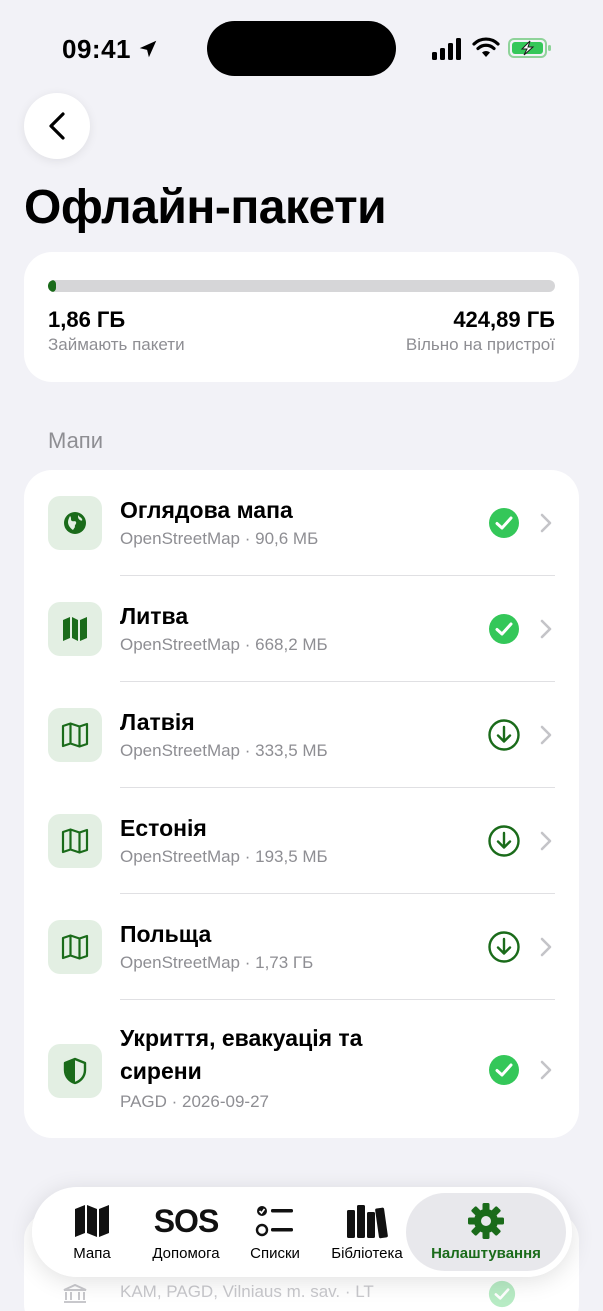  Describe the element at coordinates (241, 1054) in the screenshot. I see `list-item-title: Укриття, евакуація та сирени` at that location.